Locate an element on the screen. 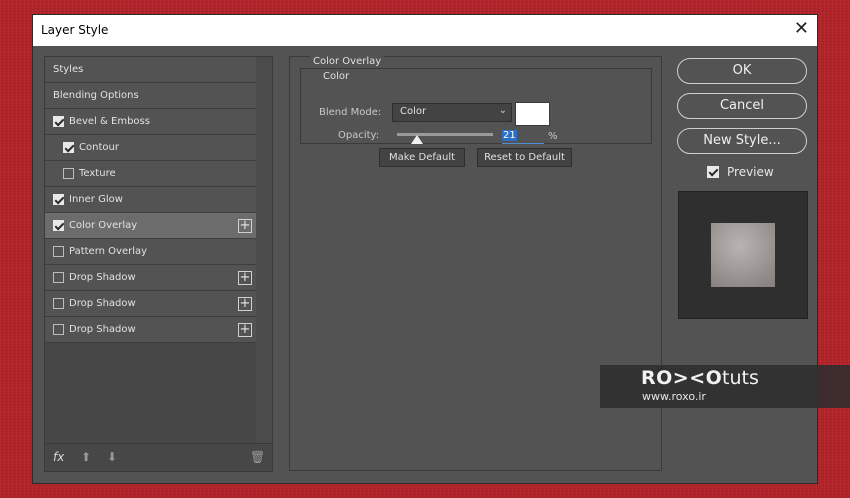 The width and height of the screenshot is (850, 498). ok-button: OK is located at coordinates (742, 71).